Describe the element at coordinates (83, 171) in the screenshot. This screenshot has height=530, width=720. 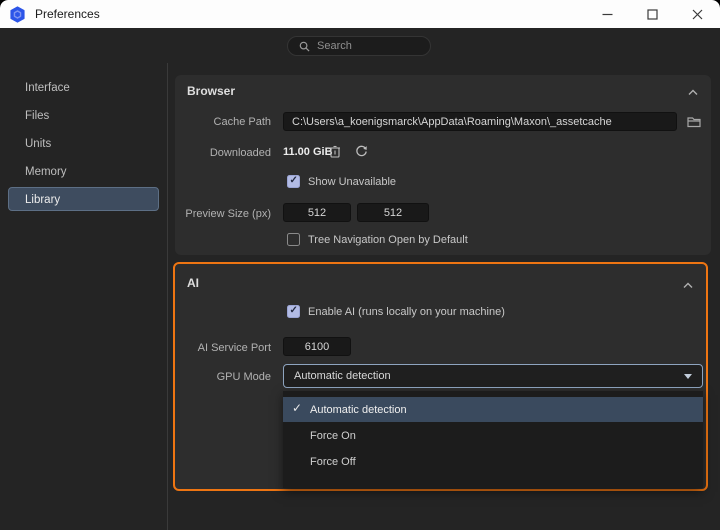
I see `sidebar-item-memory: Memory` at that location.